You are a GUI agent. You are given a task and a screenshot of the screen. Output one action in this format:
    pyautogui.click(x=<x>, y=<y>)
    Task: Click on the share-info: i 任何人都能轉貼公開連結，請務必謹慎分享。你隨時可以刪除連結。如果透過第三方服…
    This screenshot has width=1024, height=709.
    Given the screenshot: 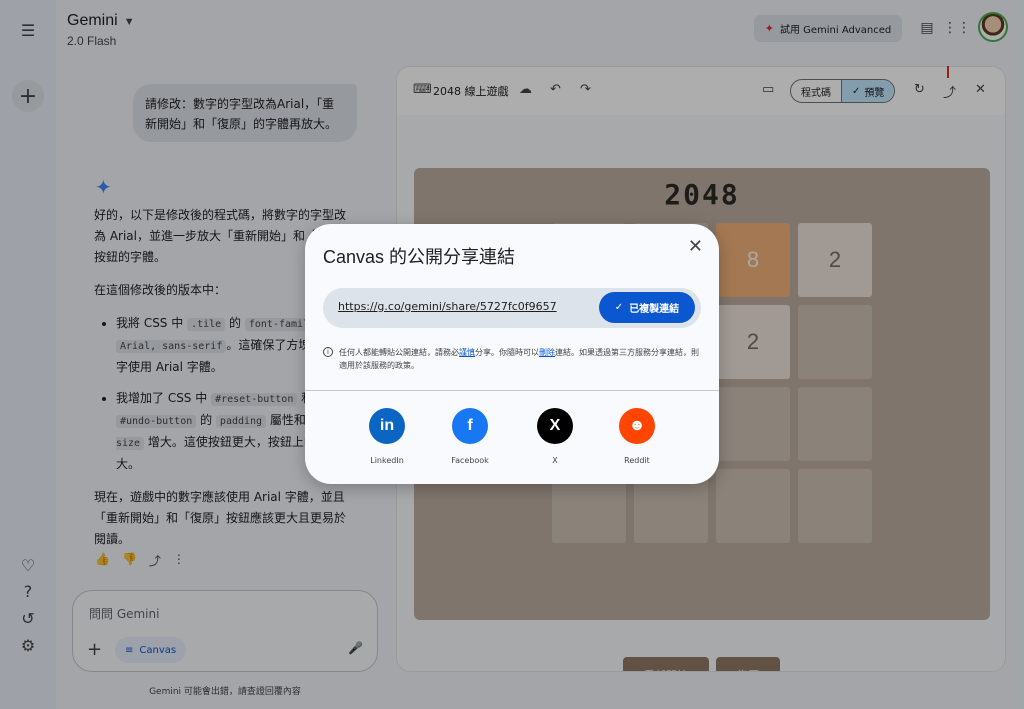 What is the action you would take?
    pyautogui.click(x=513, y=359)
    